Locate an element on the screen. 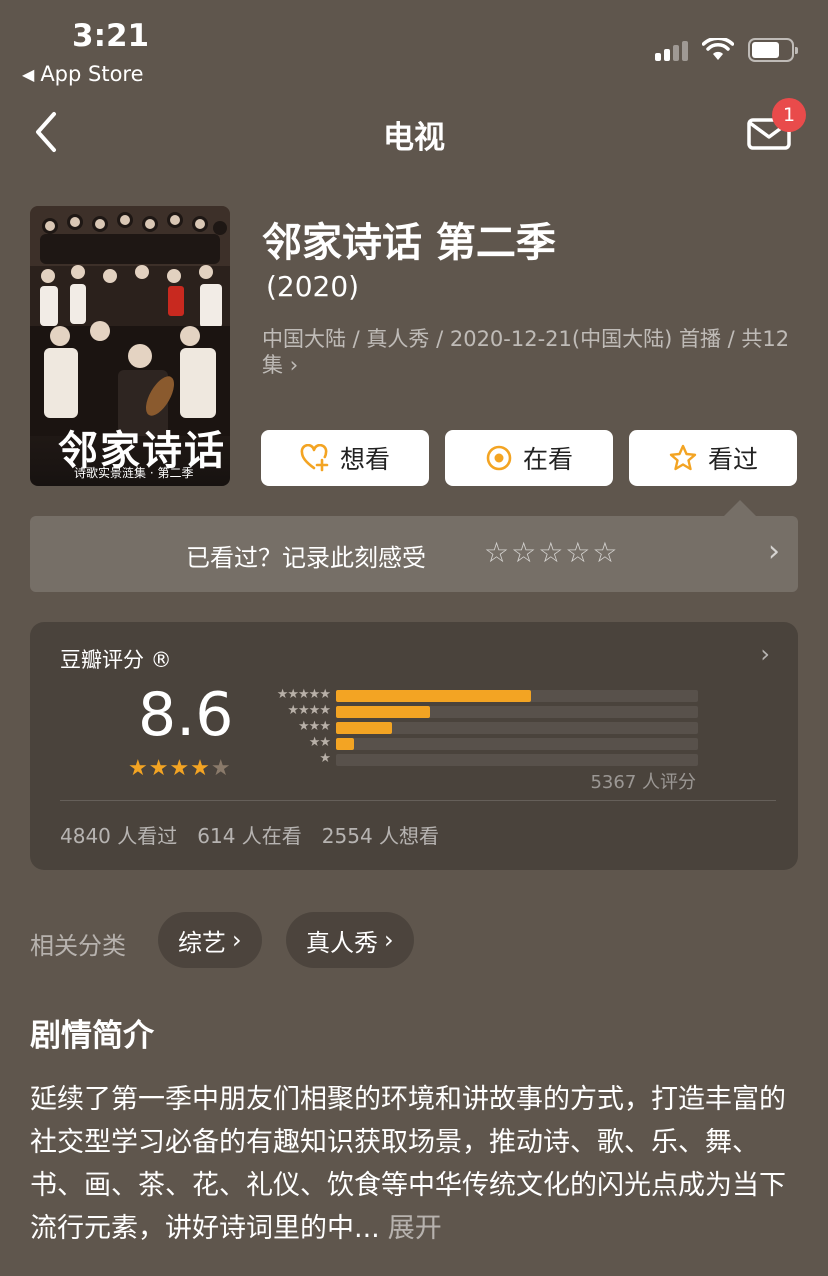  wifi-icon is located at coordinates (718, 49).